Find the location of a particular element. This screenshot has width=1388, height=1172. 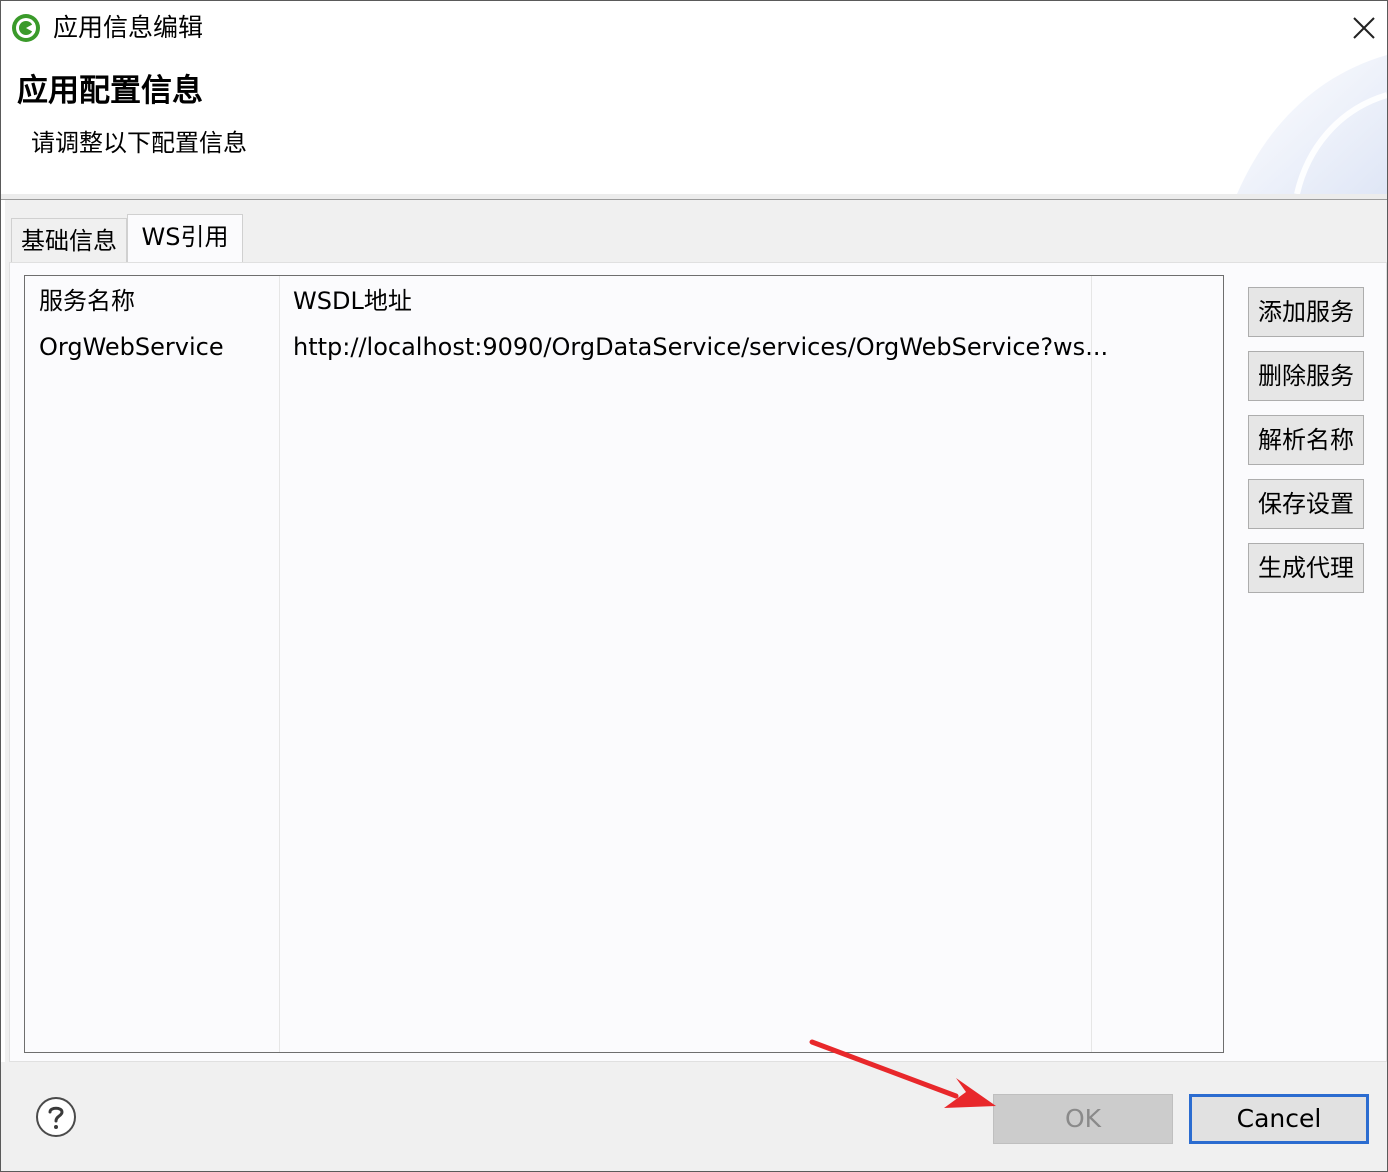

parse-name-button: 解析名称 is located at coordinates (1306, 440).